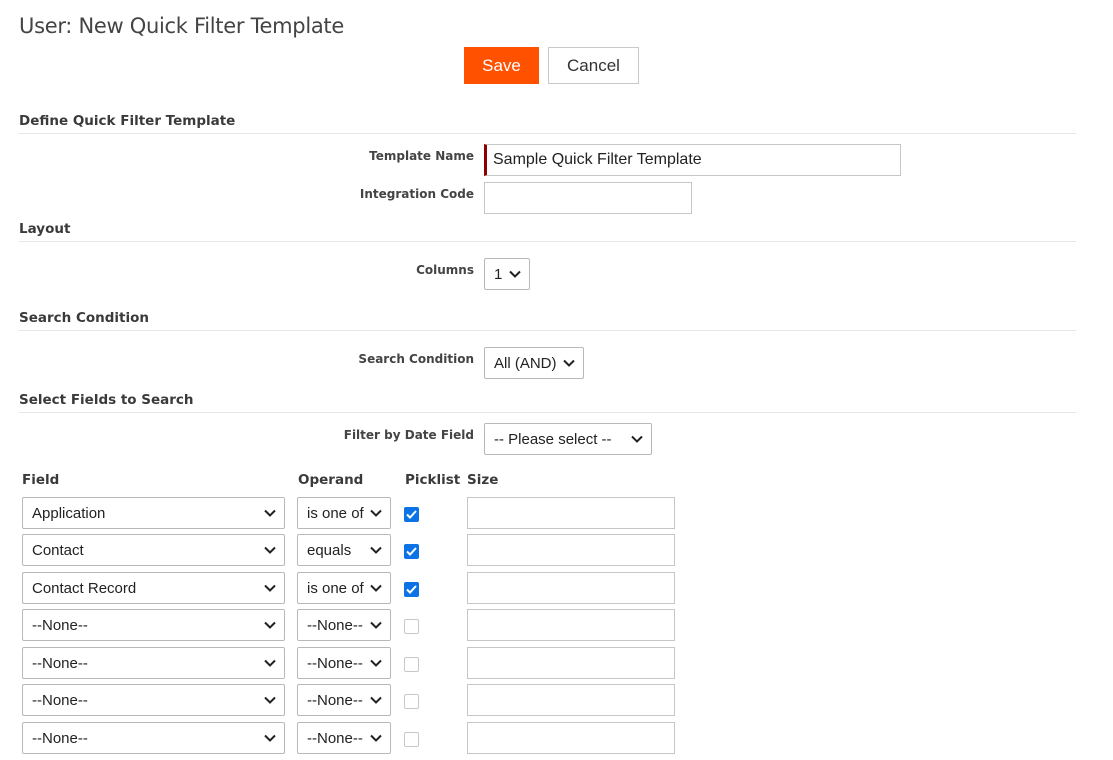 The image size is (1113, 760). I want to click on integration-code-input, so click(588, 198).